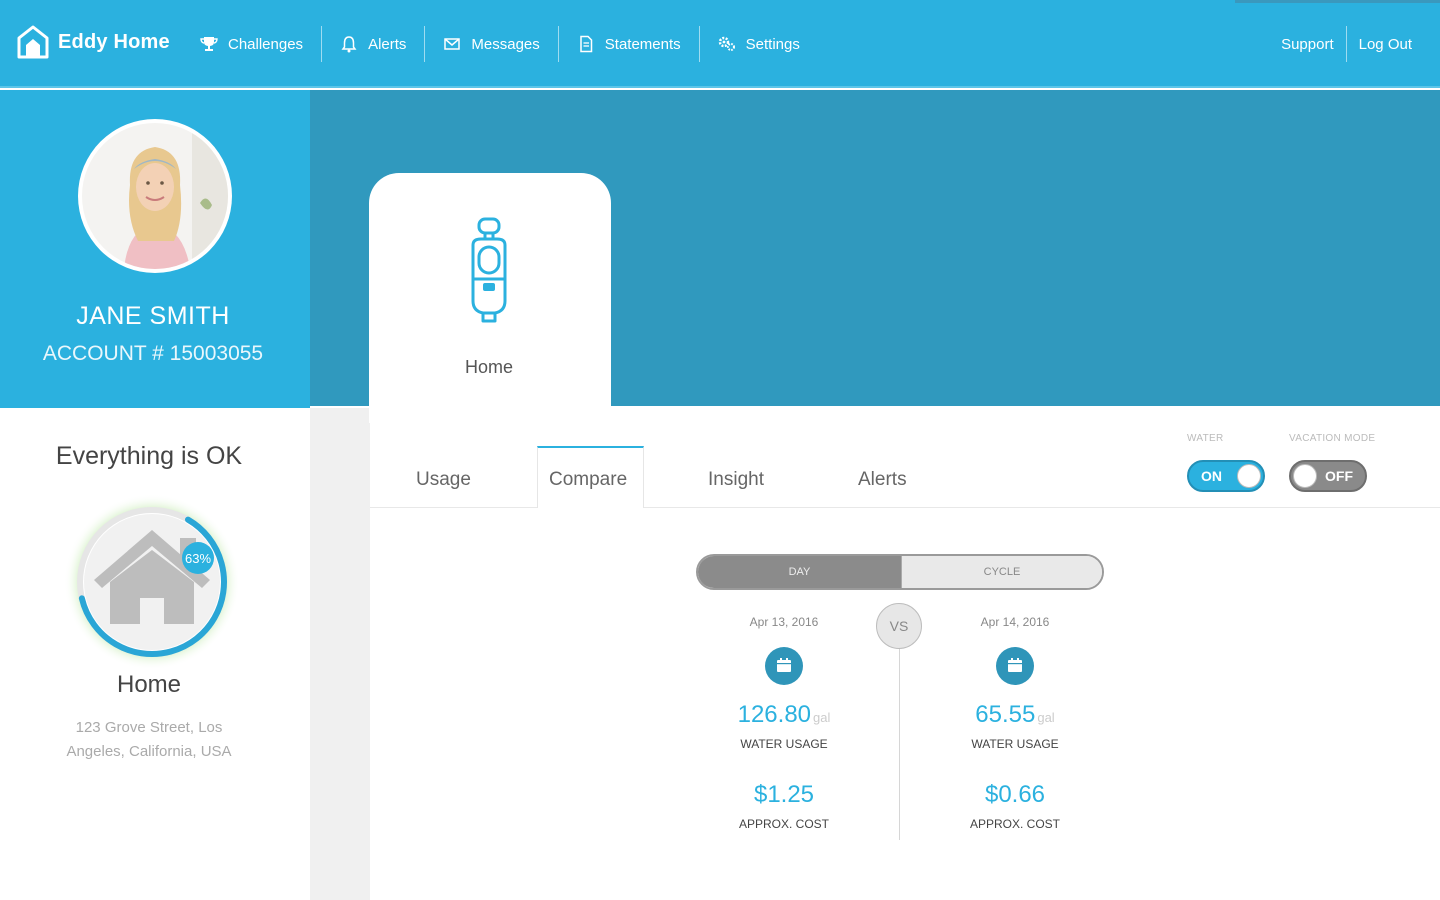 The width and height of the screenshot is (1440, 900). I want to click on date-picker-button-right, so click(1015, 666).